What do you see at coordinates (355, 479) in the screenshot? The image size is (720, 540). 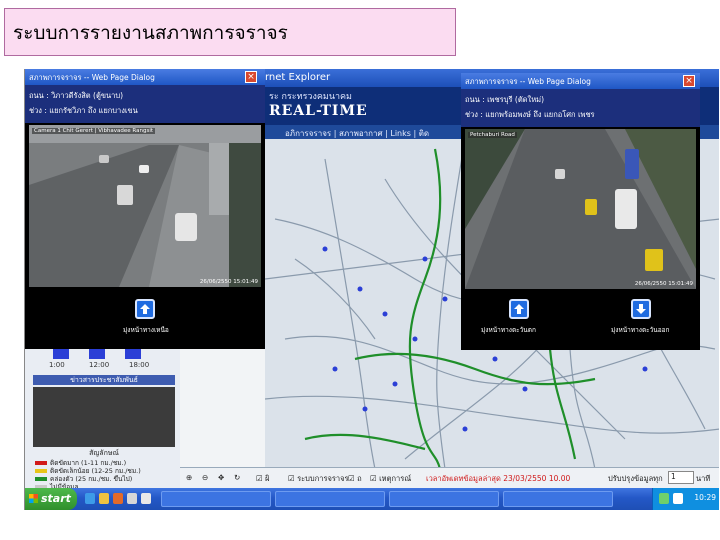 I see `layer-toggle: ☑ ถ` at bounding box center [355, 479].